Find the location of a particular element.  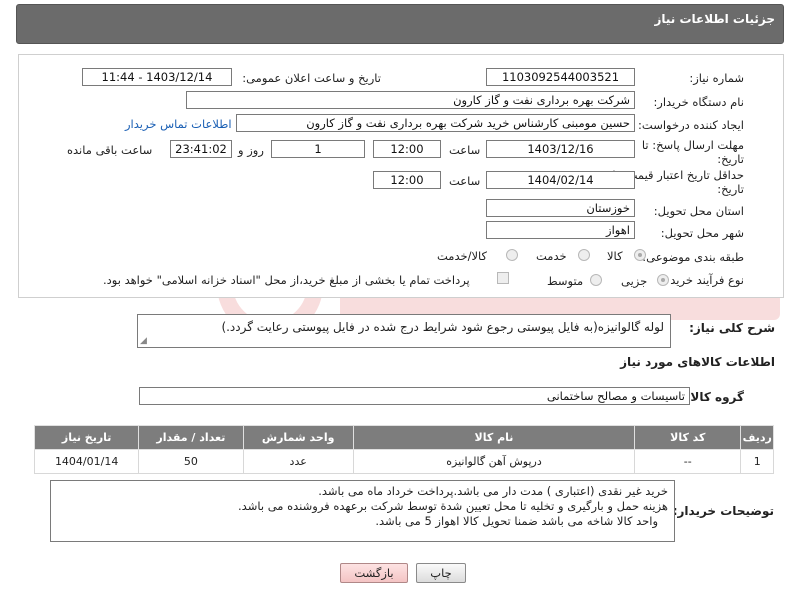

cell-row: 1 is located at coordinates (757, 461).